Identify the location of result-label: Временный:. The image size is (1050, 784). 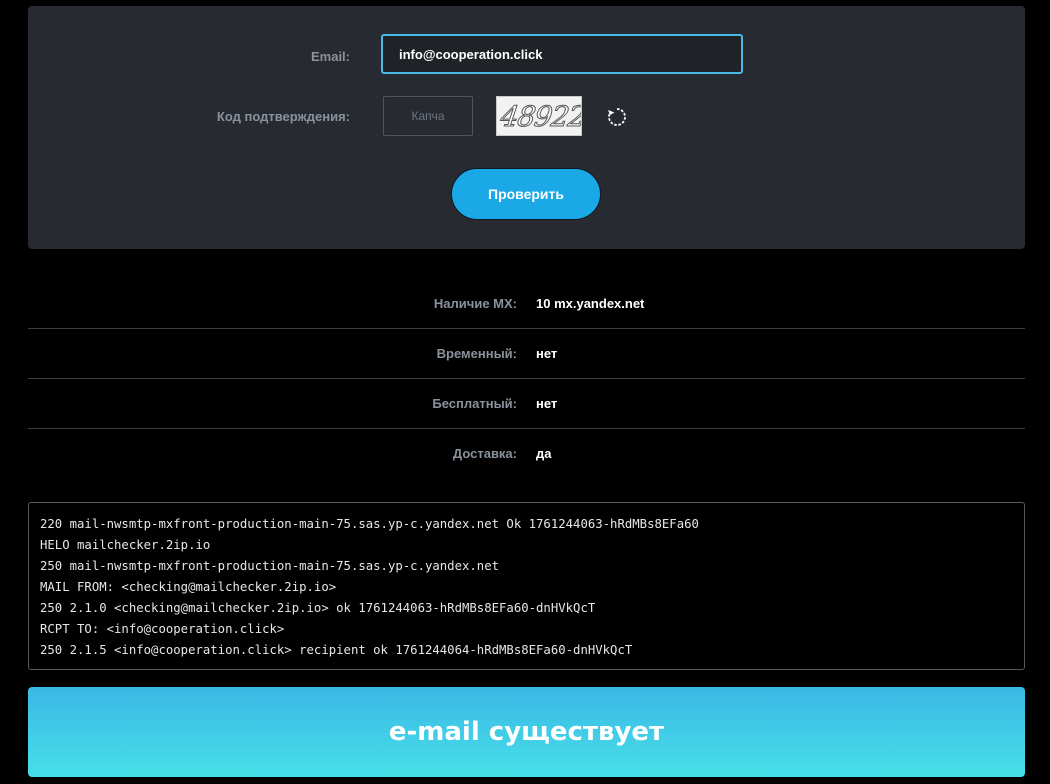
(476, 353).